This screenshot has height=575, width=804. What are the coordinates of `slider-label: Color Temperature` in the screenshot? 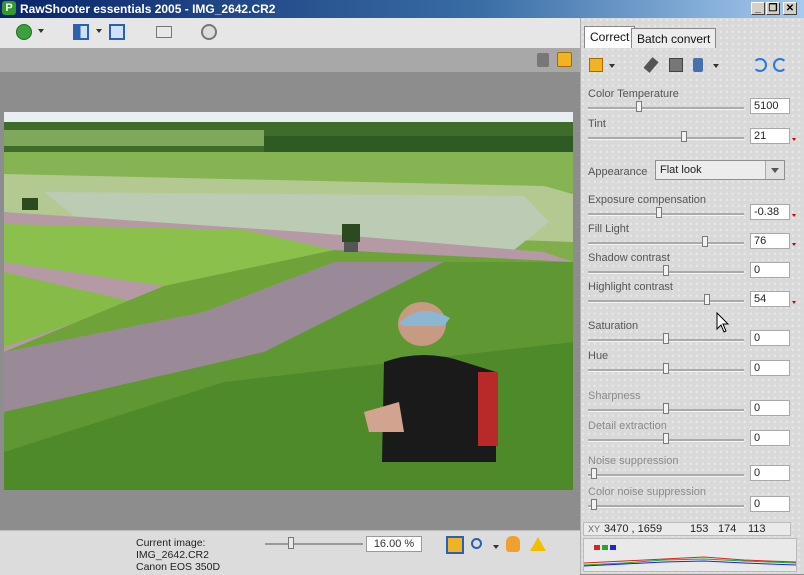 It's located at (633, 94).